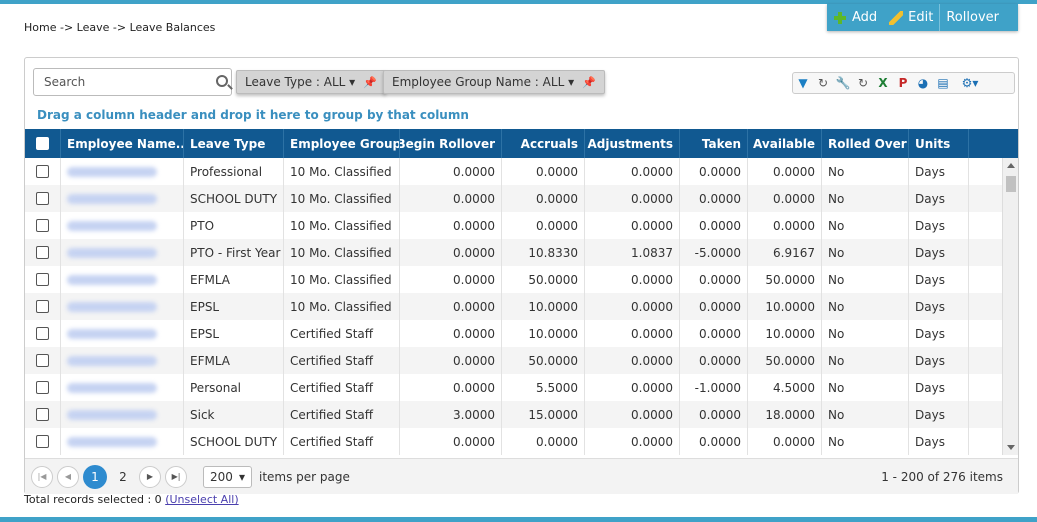 Image resolution: width=1037 pixels, height=522 pixels. I want to click on items-per-page-select: 200 ▾, so click(227, 476).